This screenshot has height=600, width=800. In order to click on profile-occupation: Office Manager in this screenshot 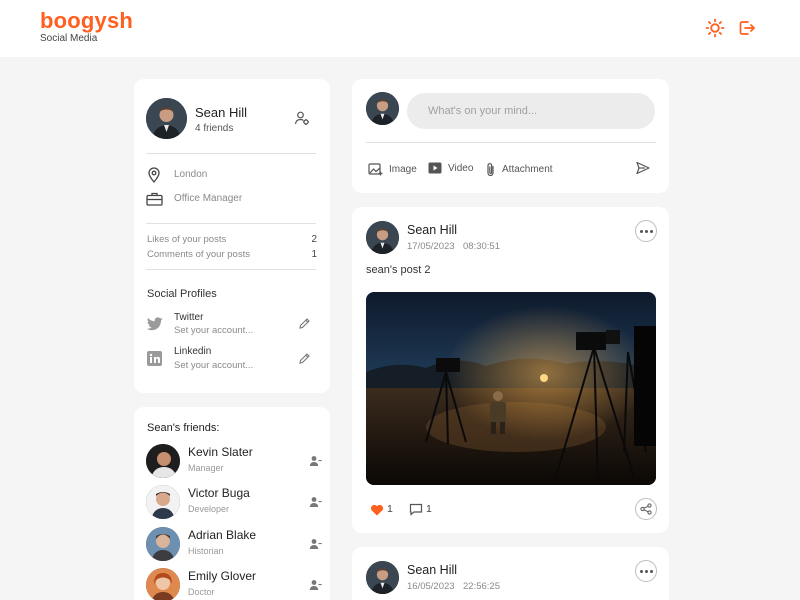, I will do `click(208, 198)`.